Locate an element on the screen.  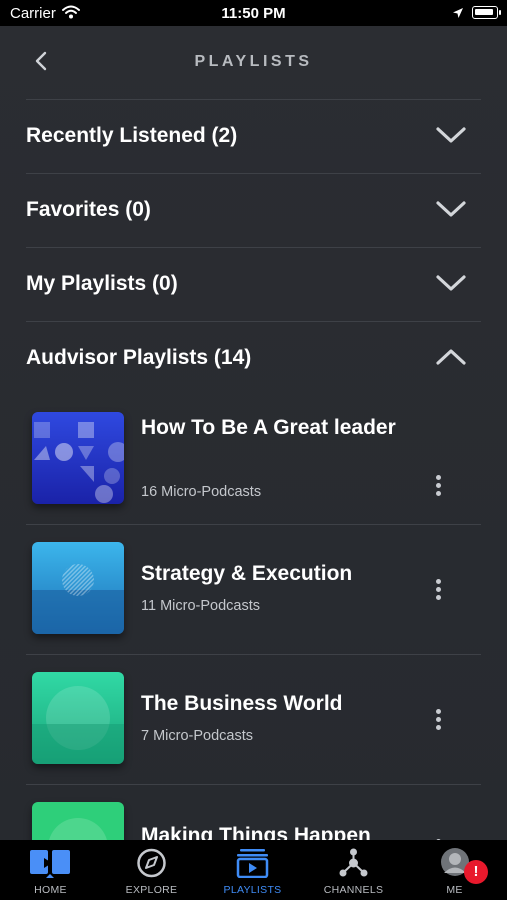
home-icon is located at coordinates (50, 864).